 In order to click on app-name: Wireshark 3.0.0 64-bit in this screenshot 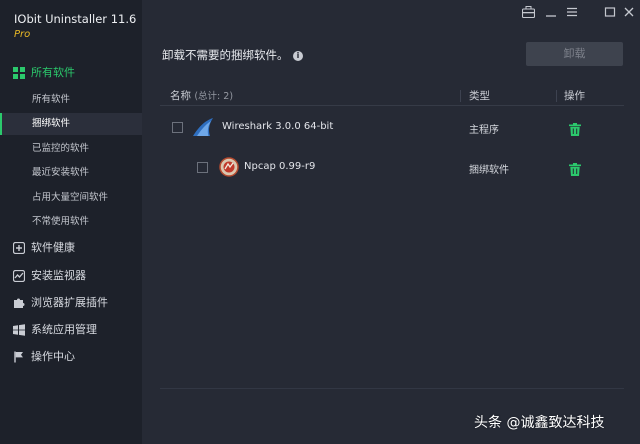, I will do `click(278, 126)`.